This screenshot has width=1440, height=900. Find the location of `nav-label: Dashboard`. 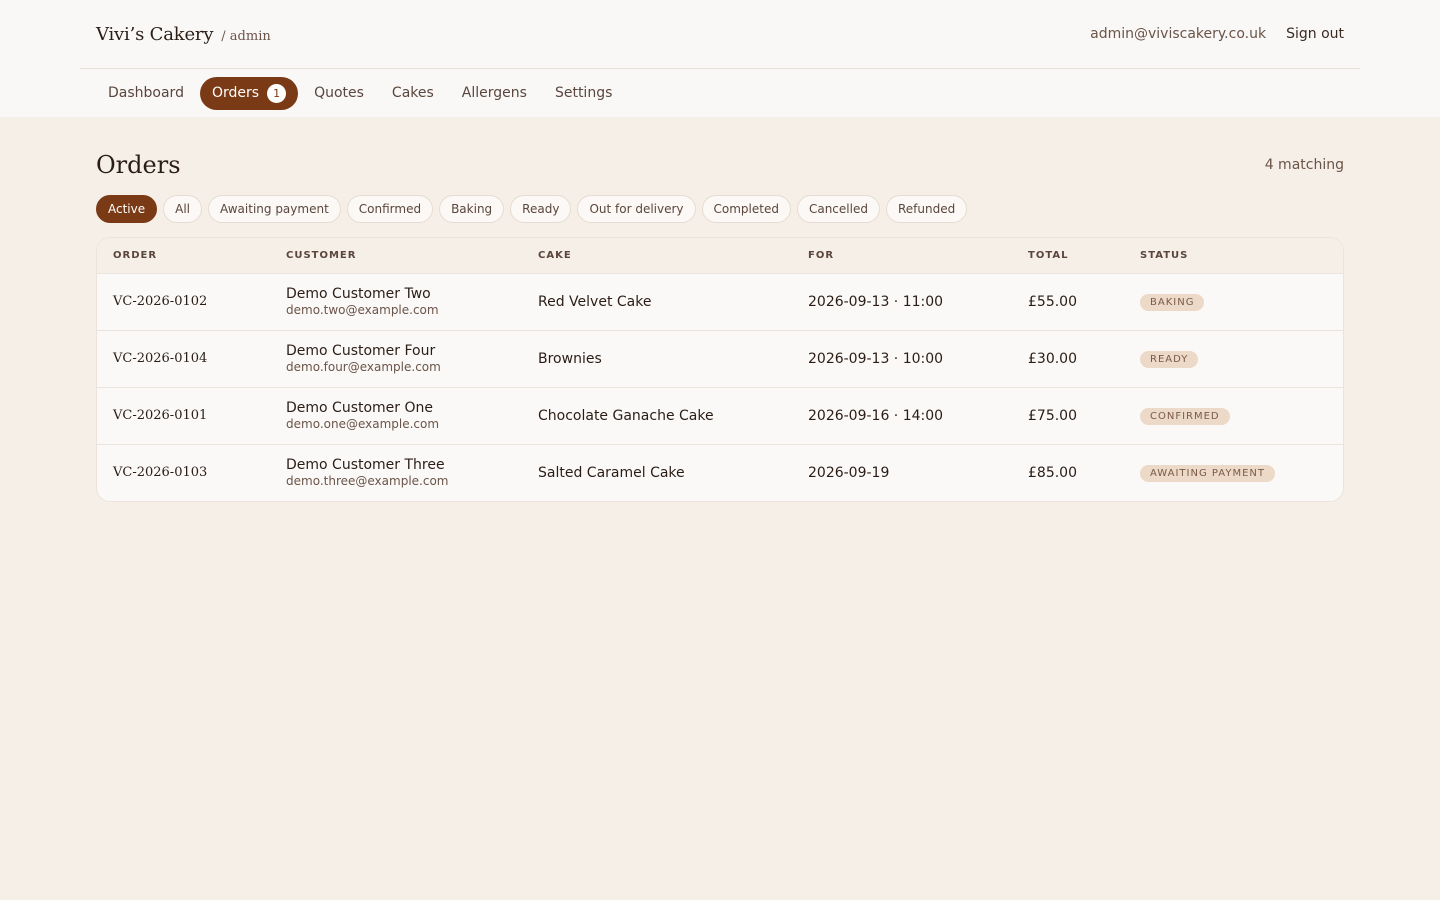

nav-label: Dashboard is located at coordinates (146, 93).